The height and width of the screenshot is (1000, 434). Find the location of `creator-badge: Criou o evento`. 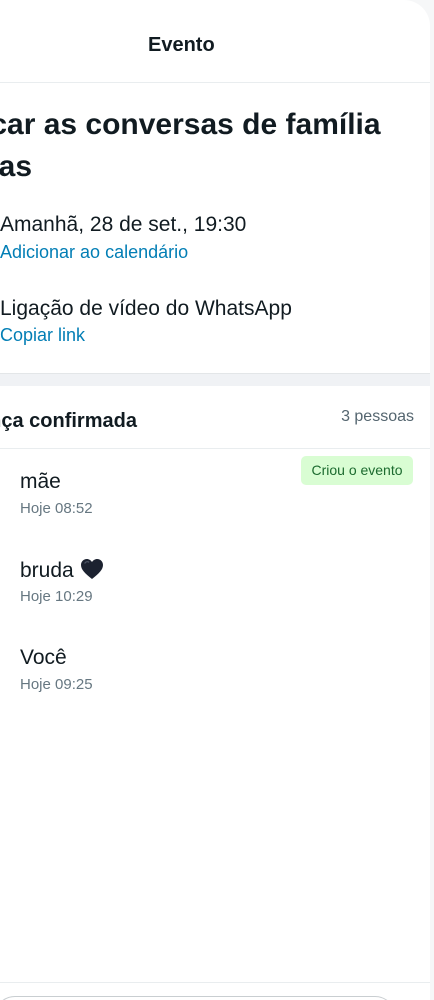

creator-badge: Criou o evento is located at coordinates (357, 470).